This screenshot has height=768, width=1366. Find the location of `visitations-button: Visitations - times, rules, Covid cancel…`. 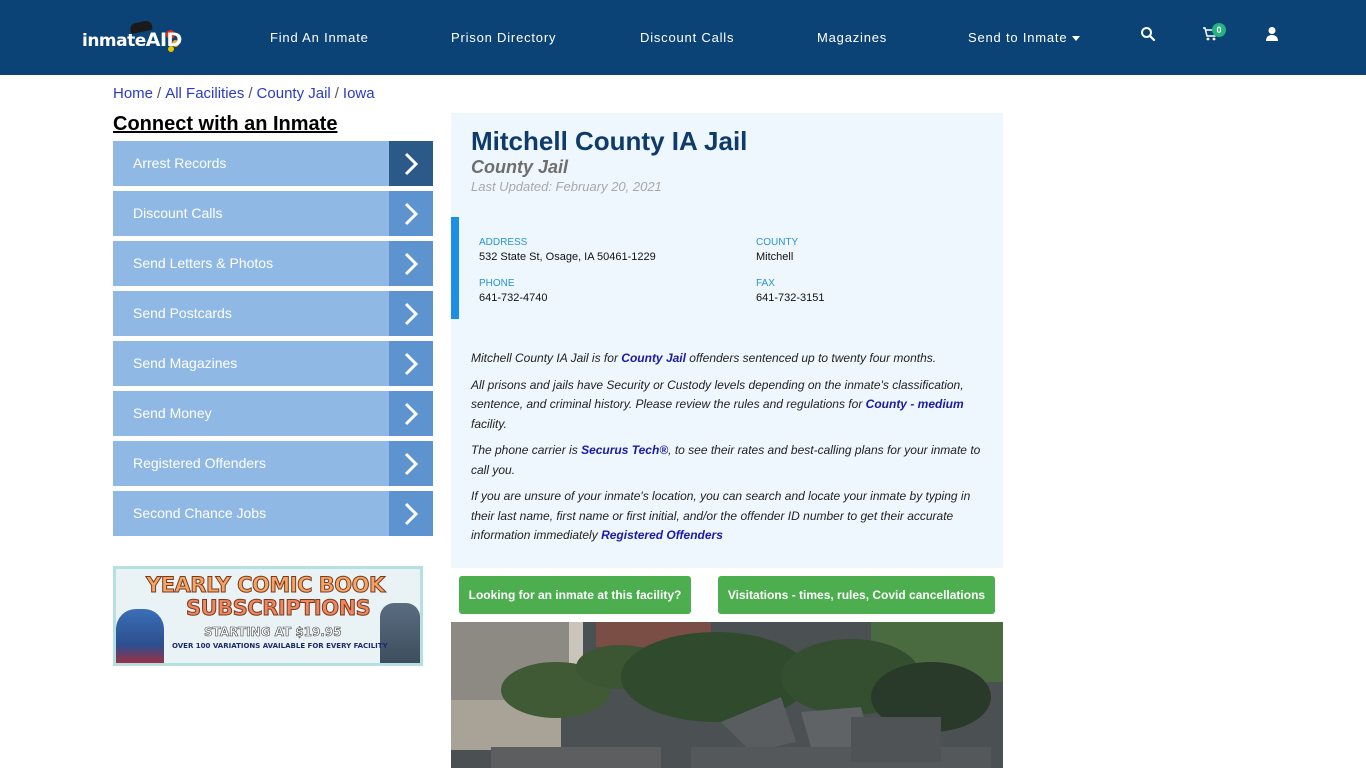

visitations-button: Visitations - times, rules, Covid cancel… is located at coordinates (856, 595).